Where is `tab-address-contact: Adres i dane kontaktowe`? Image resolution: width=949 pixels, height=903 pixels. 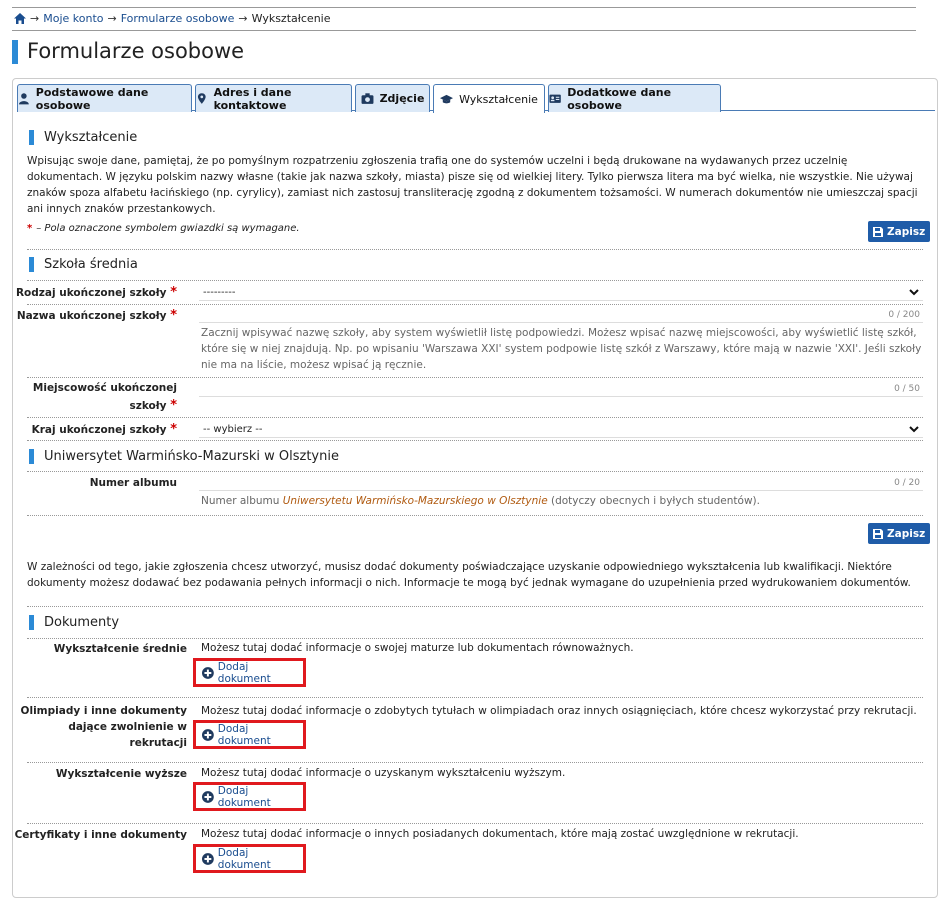 tab-address-contact: Adres i dane kontaktowe is located at coordinates (273, 98).